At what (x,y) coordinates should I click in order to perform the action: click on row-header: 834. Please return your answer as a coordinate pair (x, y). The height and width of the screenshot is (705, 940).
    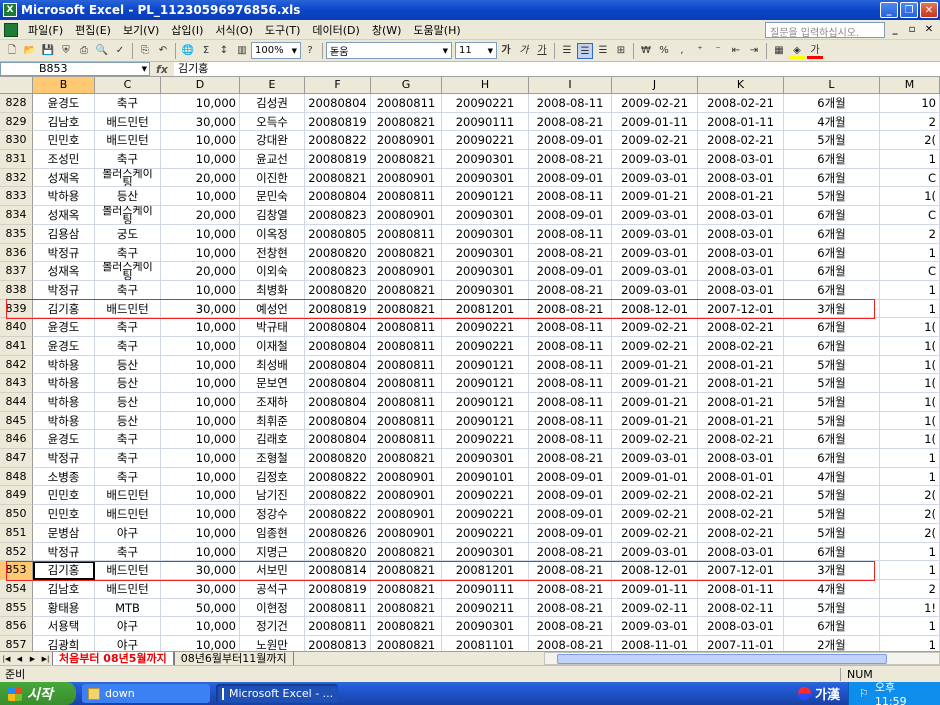
    Looking at the image, I should click on (16, 215).